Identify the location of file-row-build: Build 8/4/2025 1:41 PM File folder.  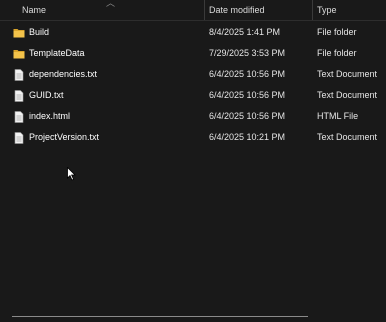
(193, 32).